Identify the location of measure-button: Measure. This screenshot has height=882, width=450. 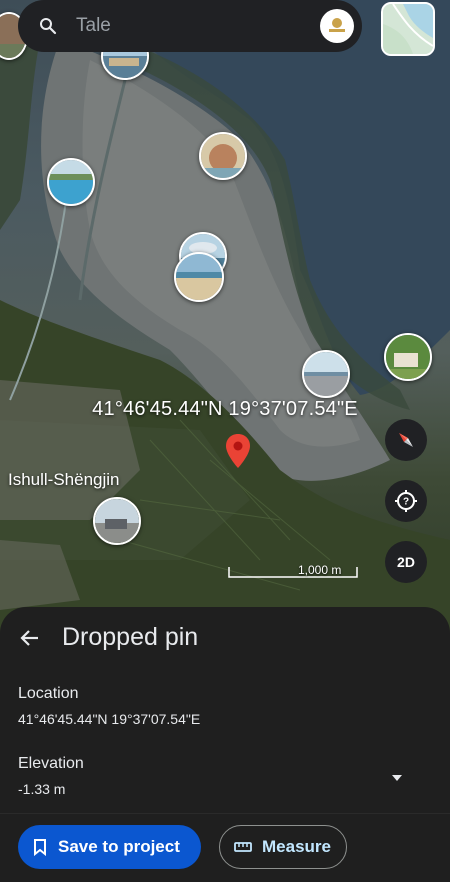
(283, 847).